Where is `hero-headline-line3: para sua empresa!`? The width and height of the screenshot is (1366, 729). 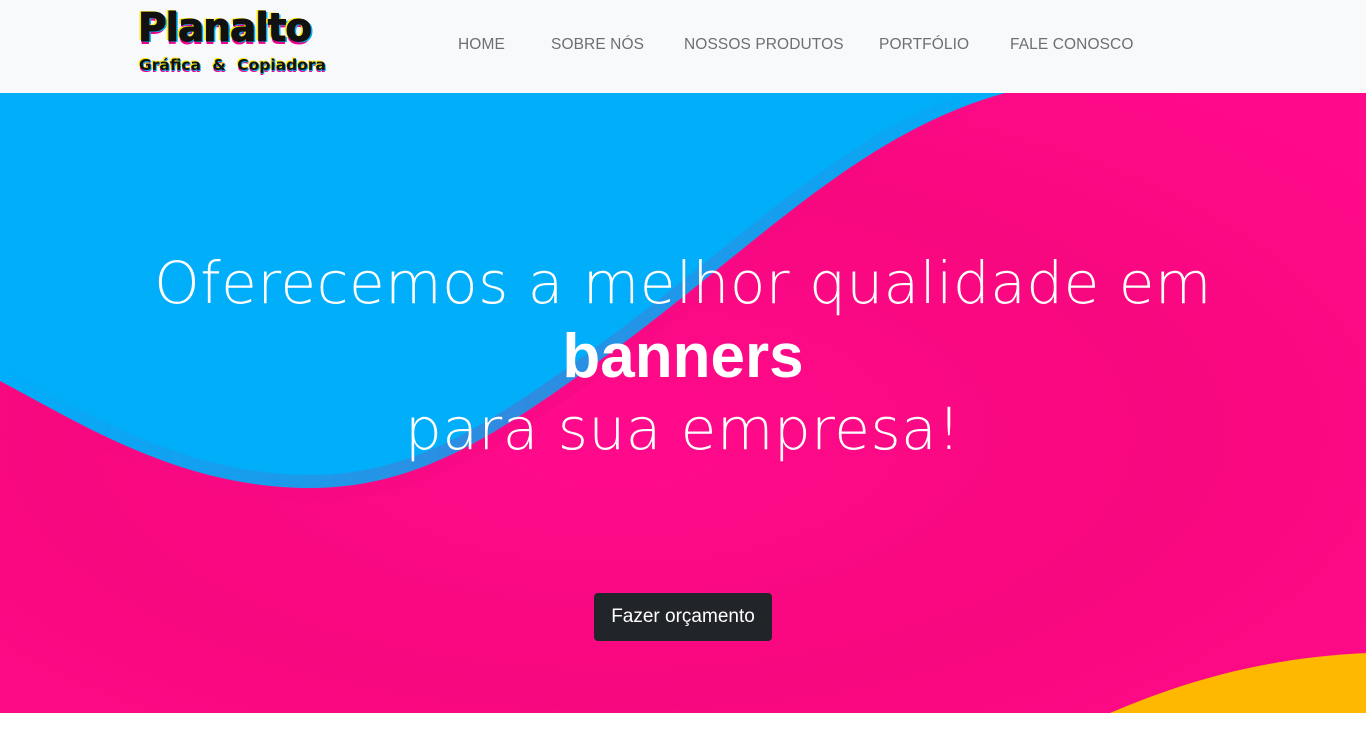
hero-headline-line3: para sua empresa! is located at coordinates (683, 429).